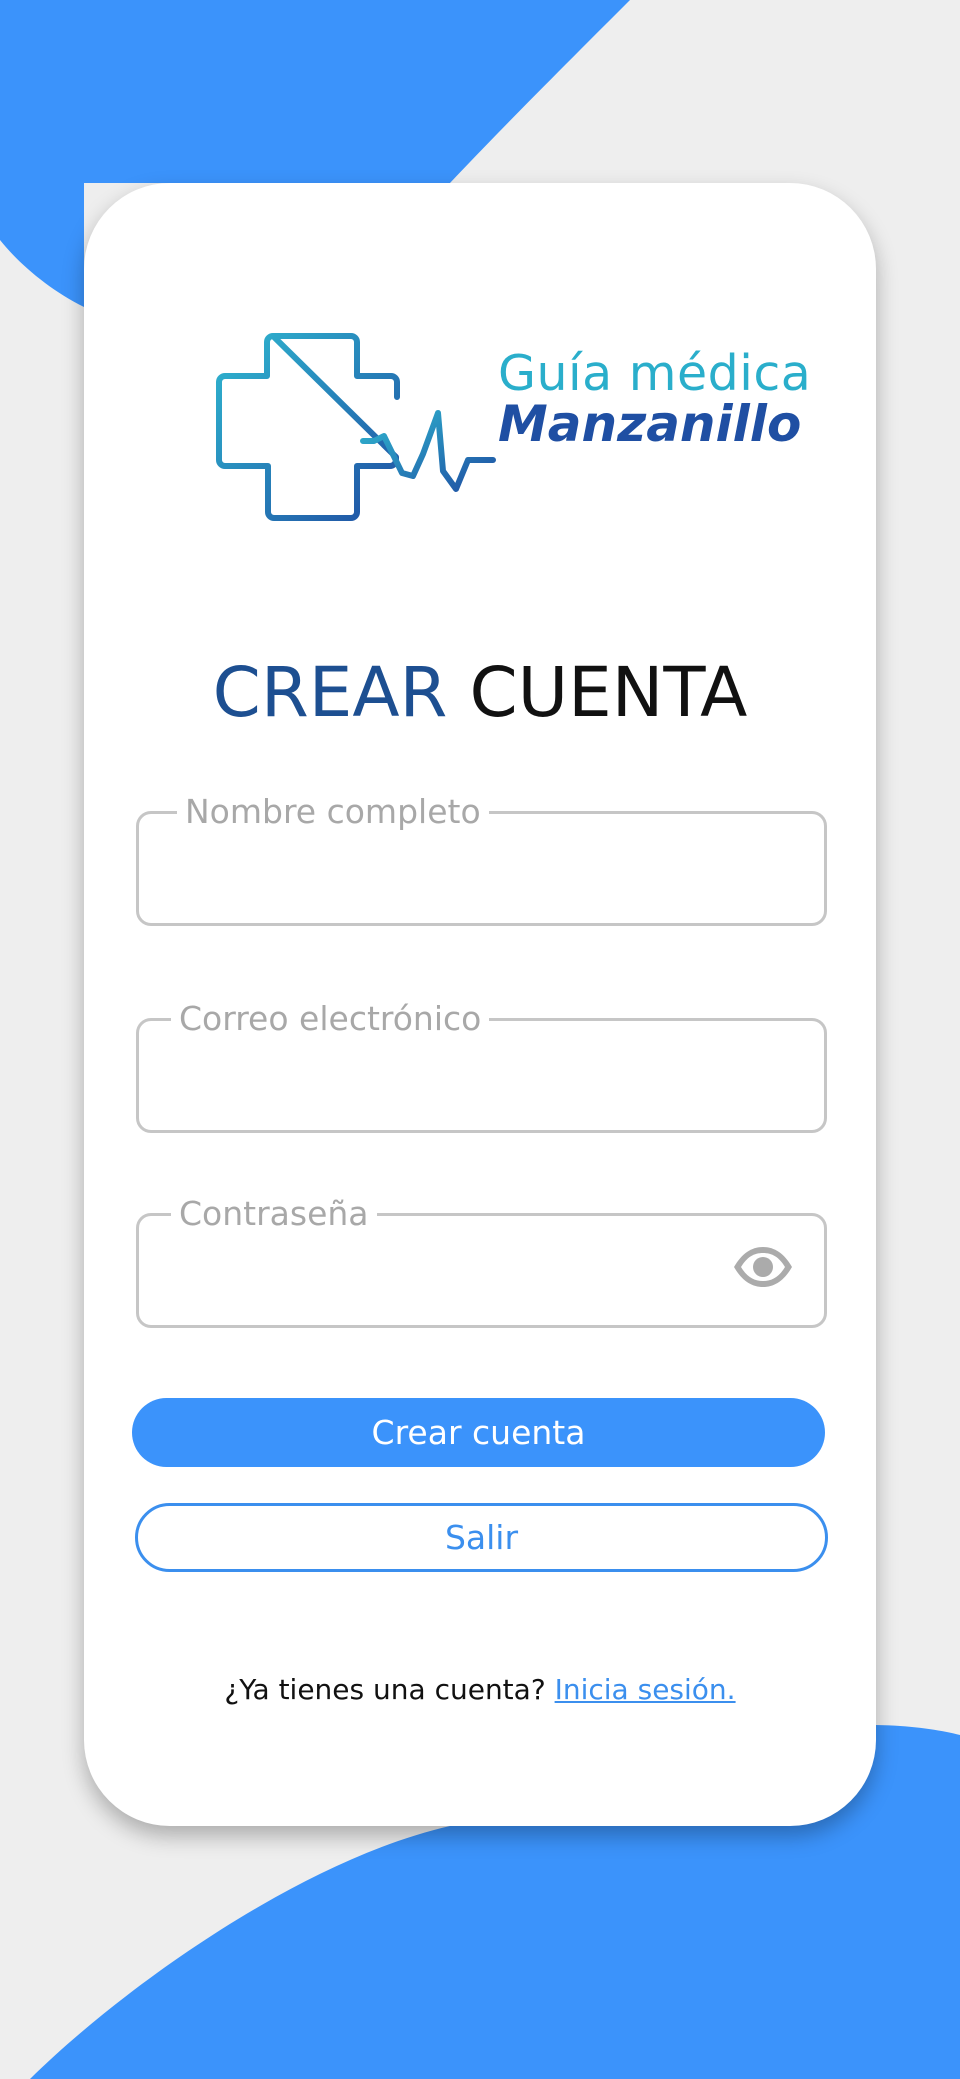 The image size is (960, 2079). What do you see at coordinates (356, 427) in the screenshot?
I see `medical-cross-heartbeat-icon` at bounding box center [356, 427].